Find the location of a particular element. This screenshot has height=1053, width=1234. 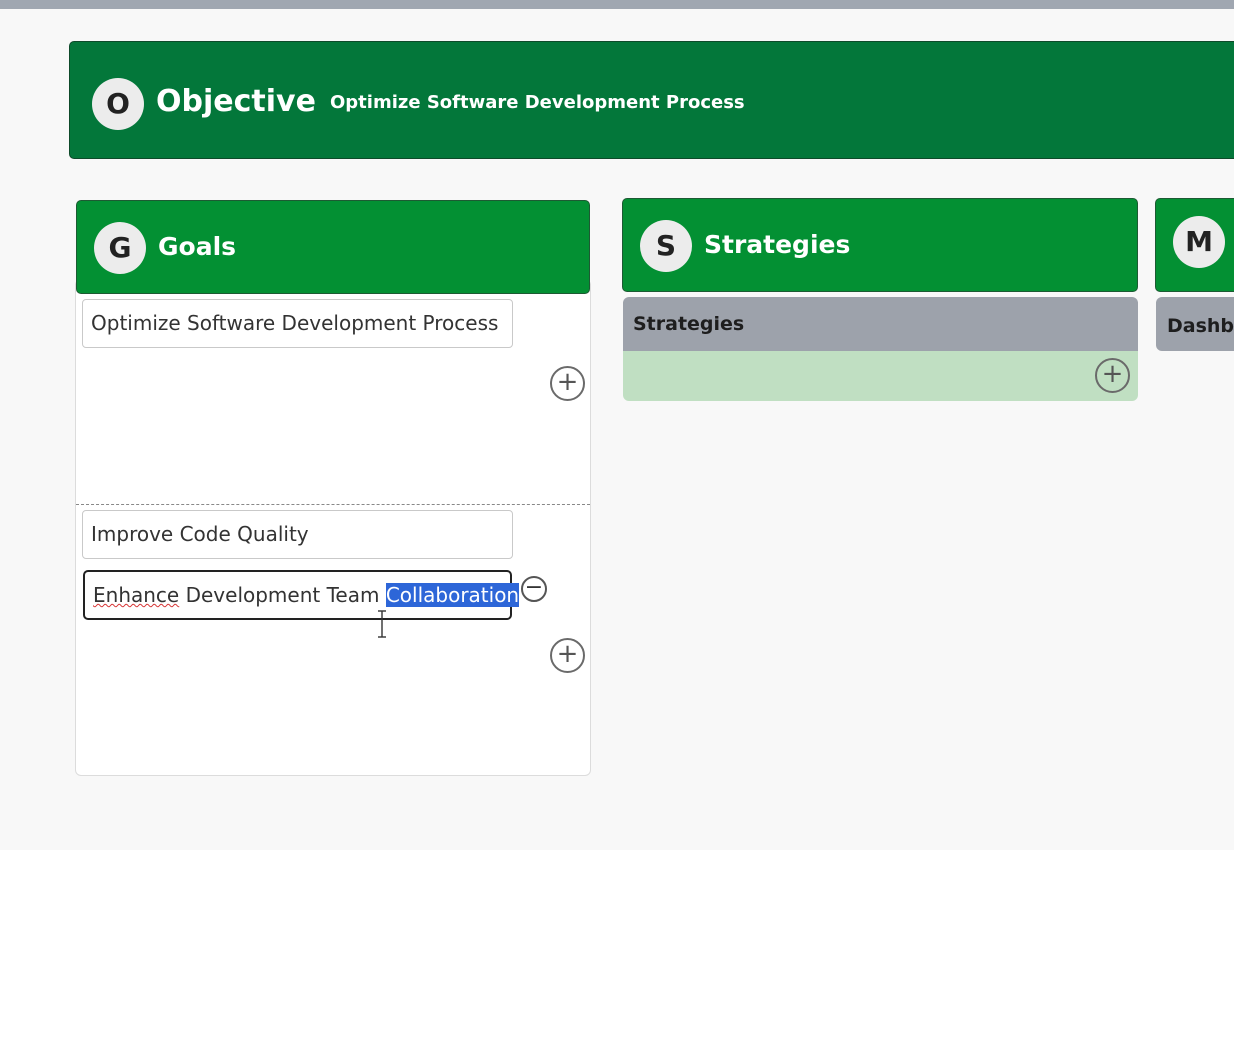

remove-goal-button: − is located at coordinates (534, 589).